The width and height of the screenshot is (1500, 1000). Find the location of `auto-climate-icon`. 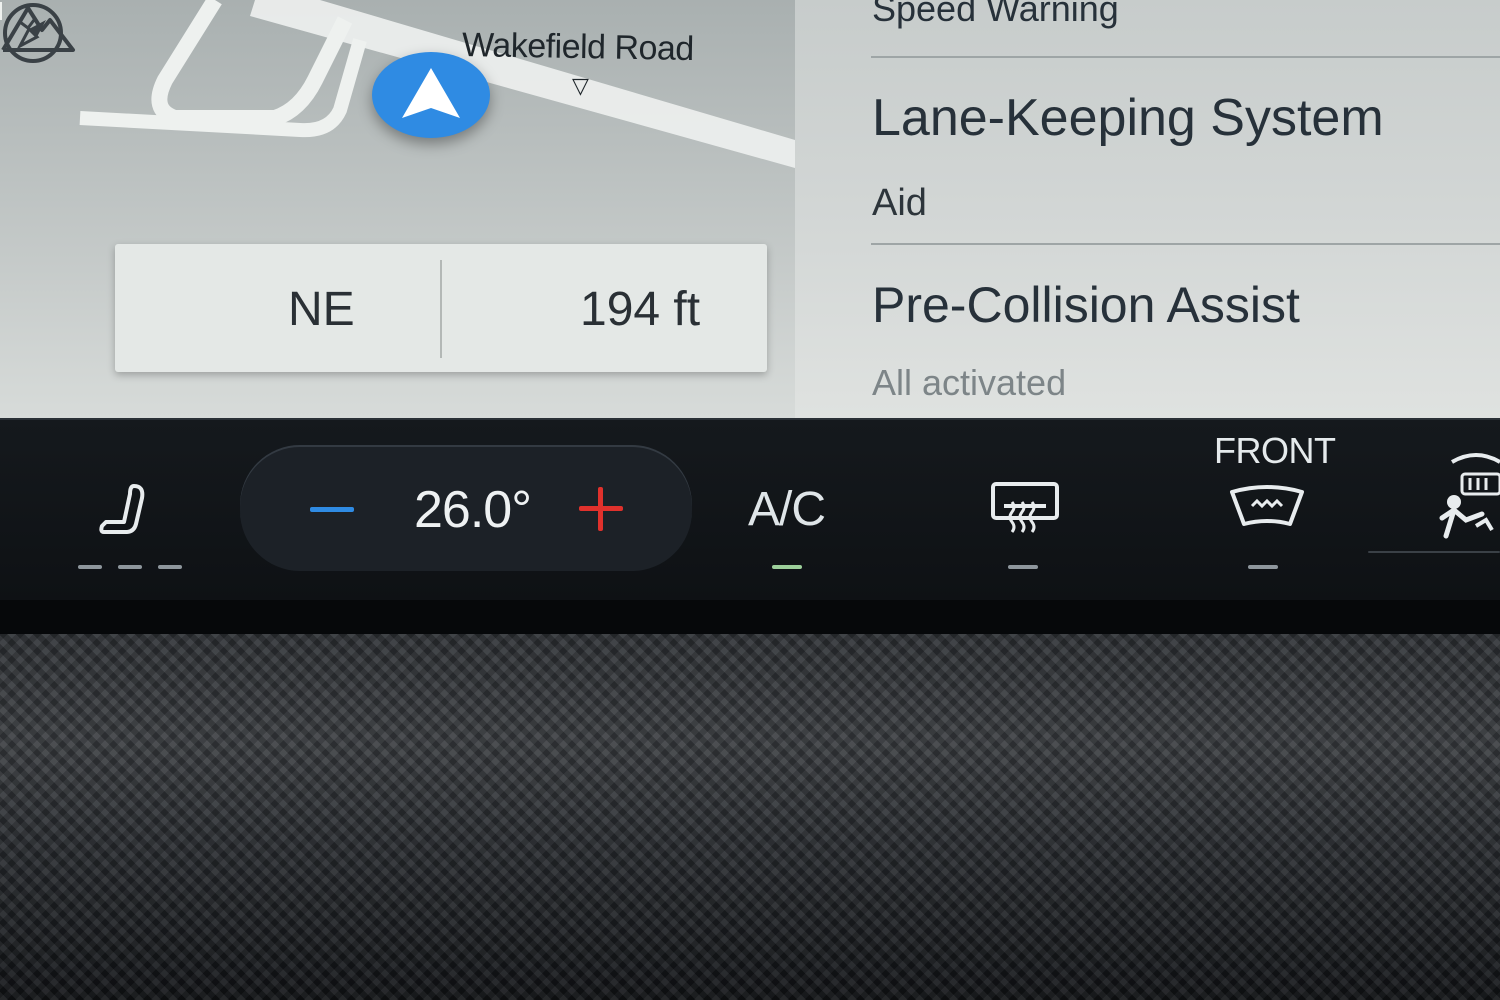

auto-climate-icon is located at coordinates (1466, 495).